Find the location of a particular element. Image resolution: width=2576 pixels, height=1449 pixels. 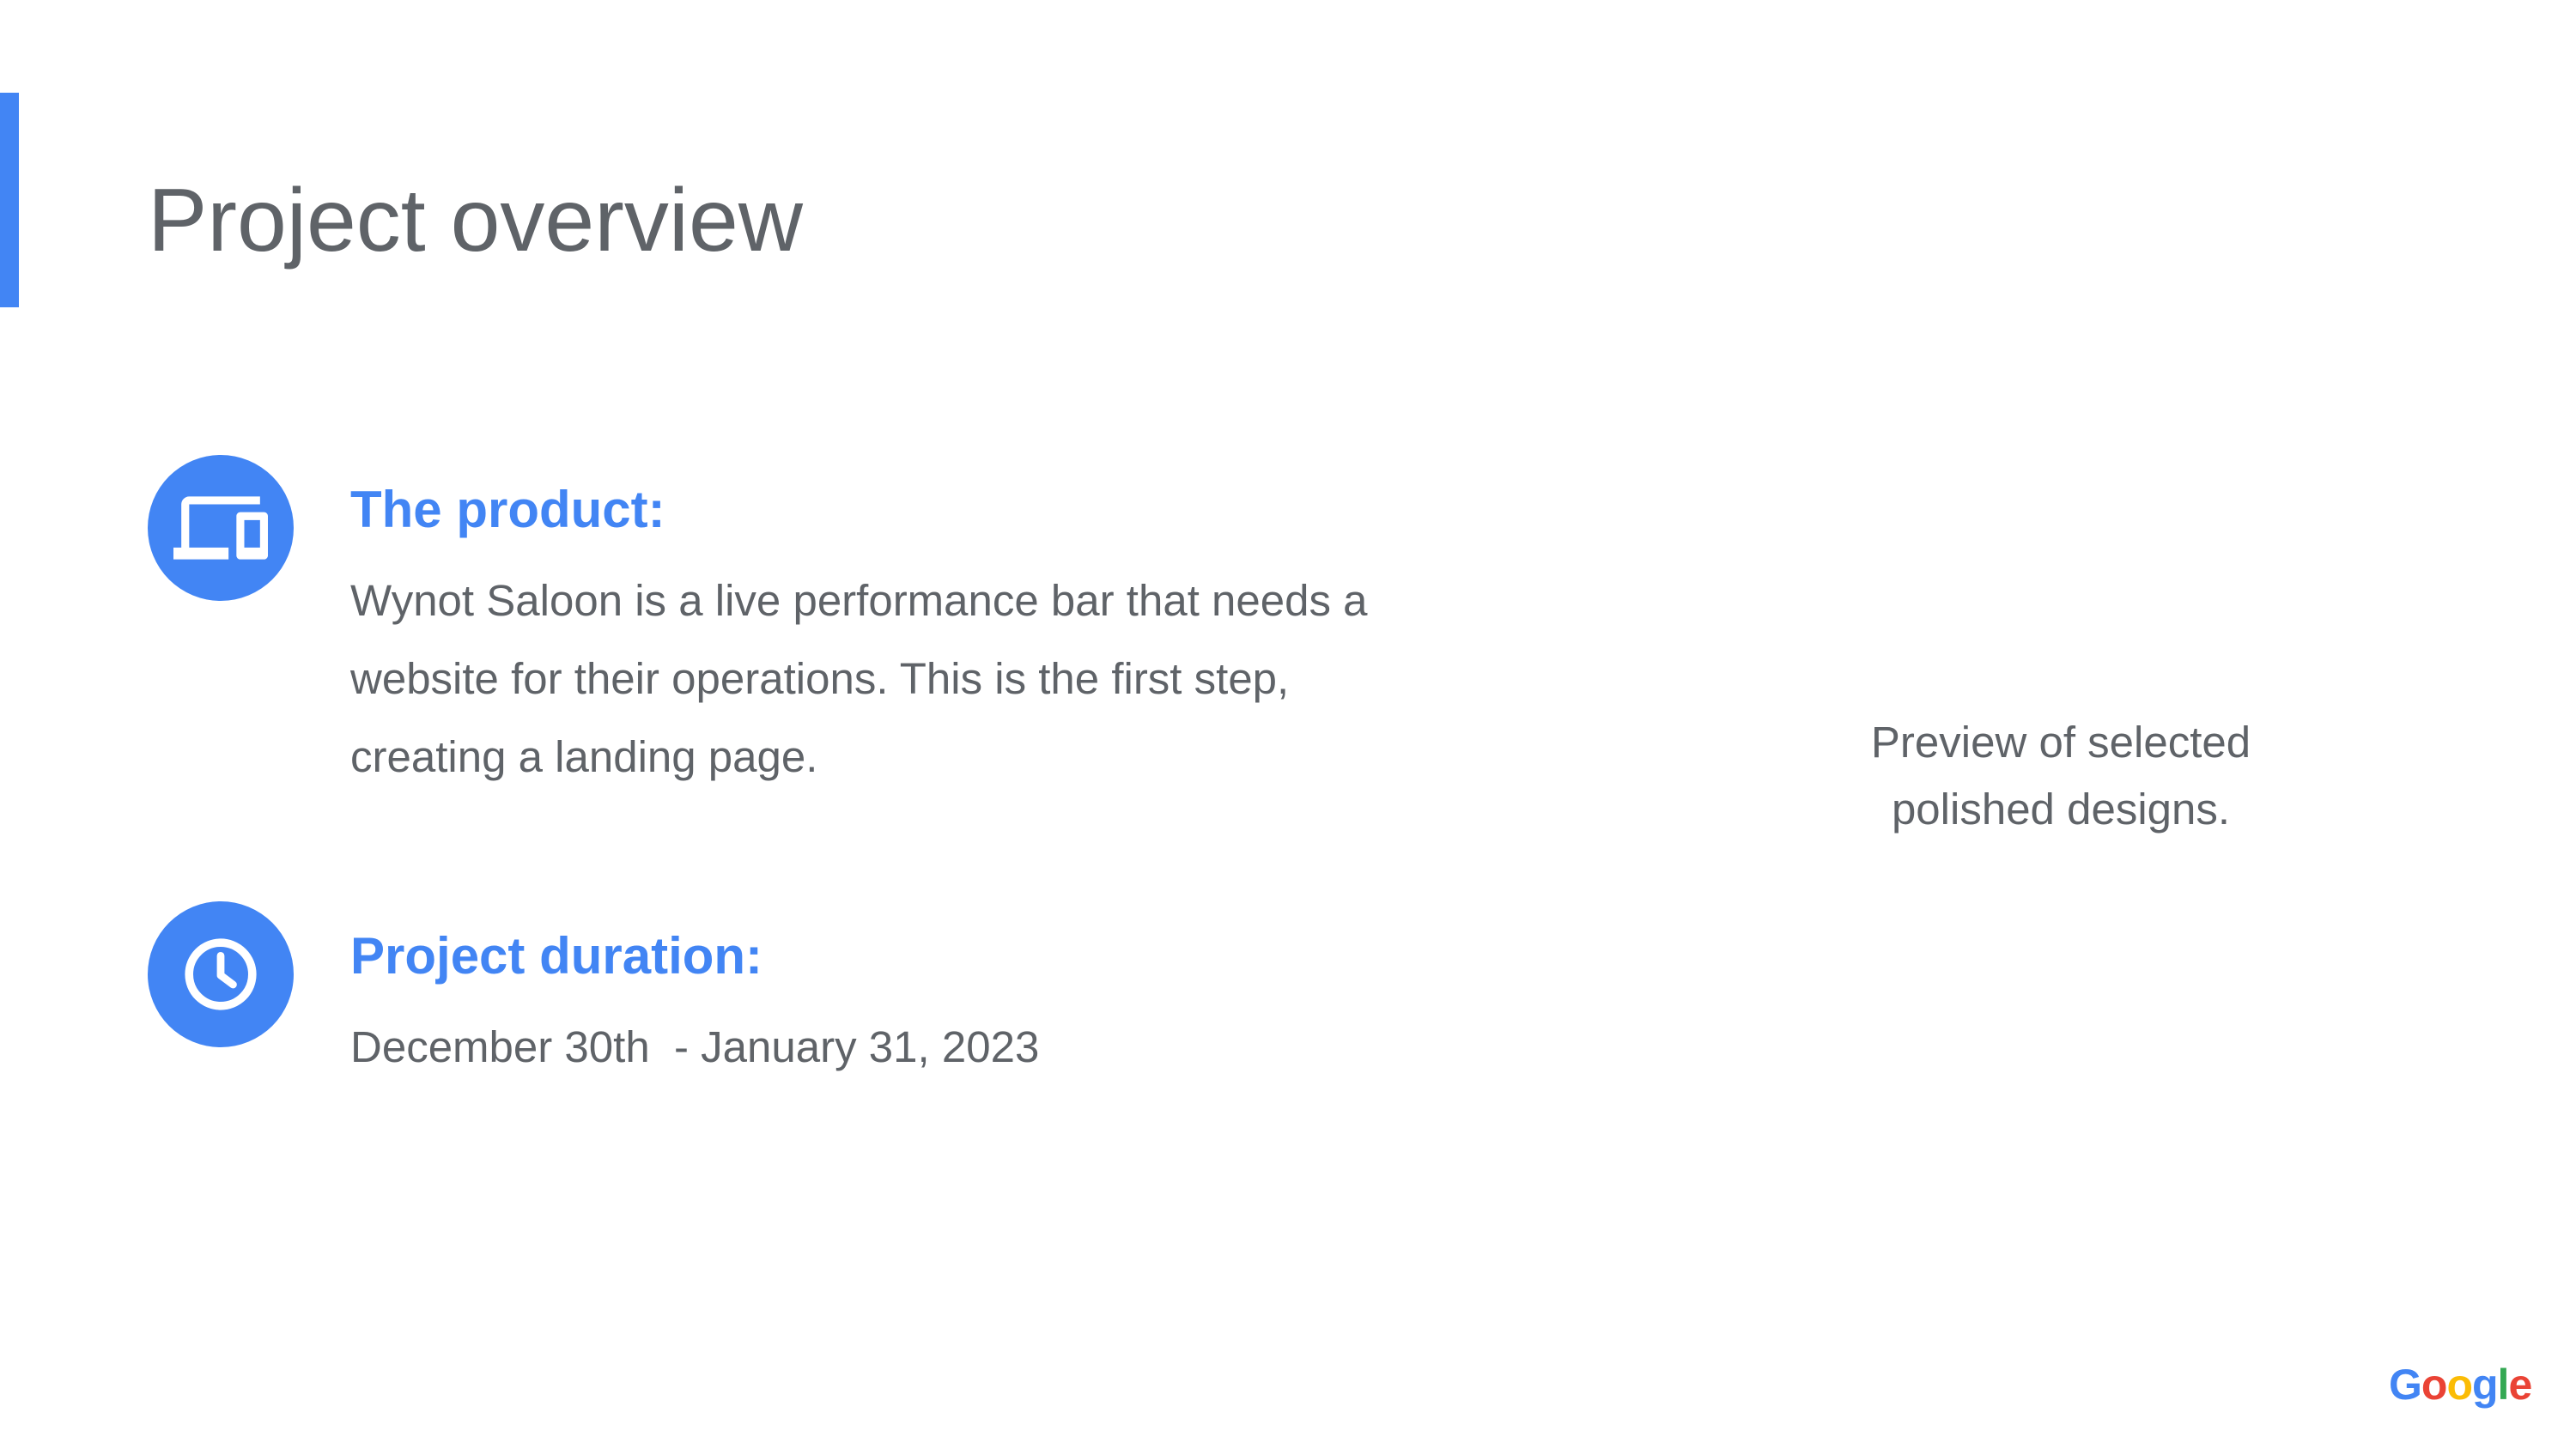

devices-icon is located at coordinates (221, 528).